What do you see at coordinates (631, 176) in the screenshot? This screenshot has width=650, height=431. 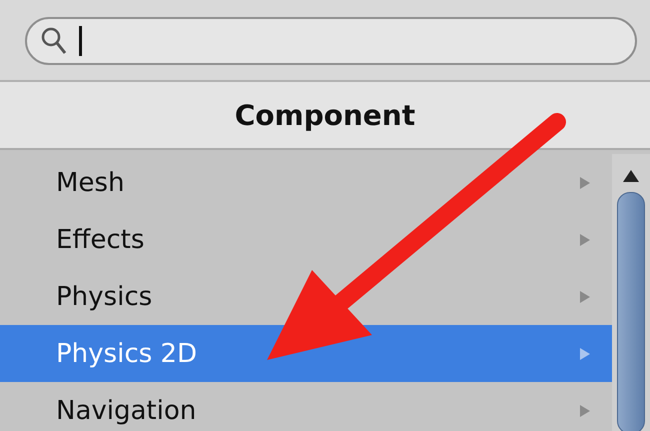 I see `scroll-up-icon` at bounding box center [631, 176].